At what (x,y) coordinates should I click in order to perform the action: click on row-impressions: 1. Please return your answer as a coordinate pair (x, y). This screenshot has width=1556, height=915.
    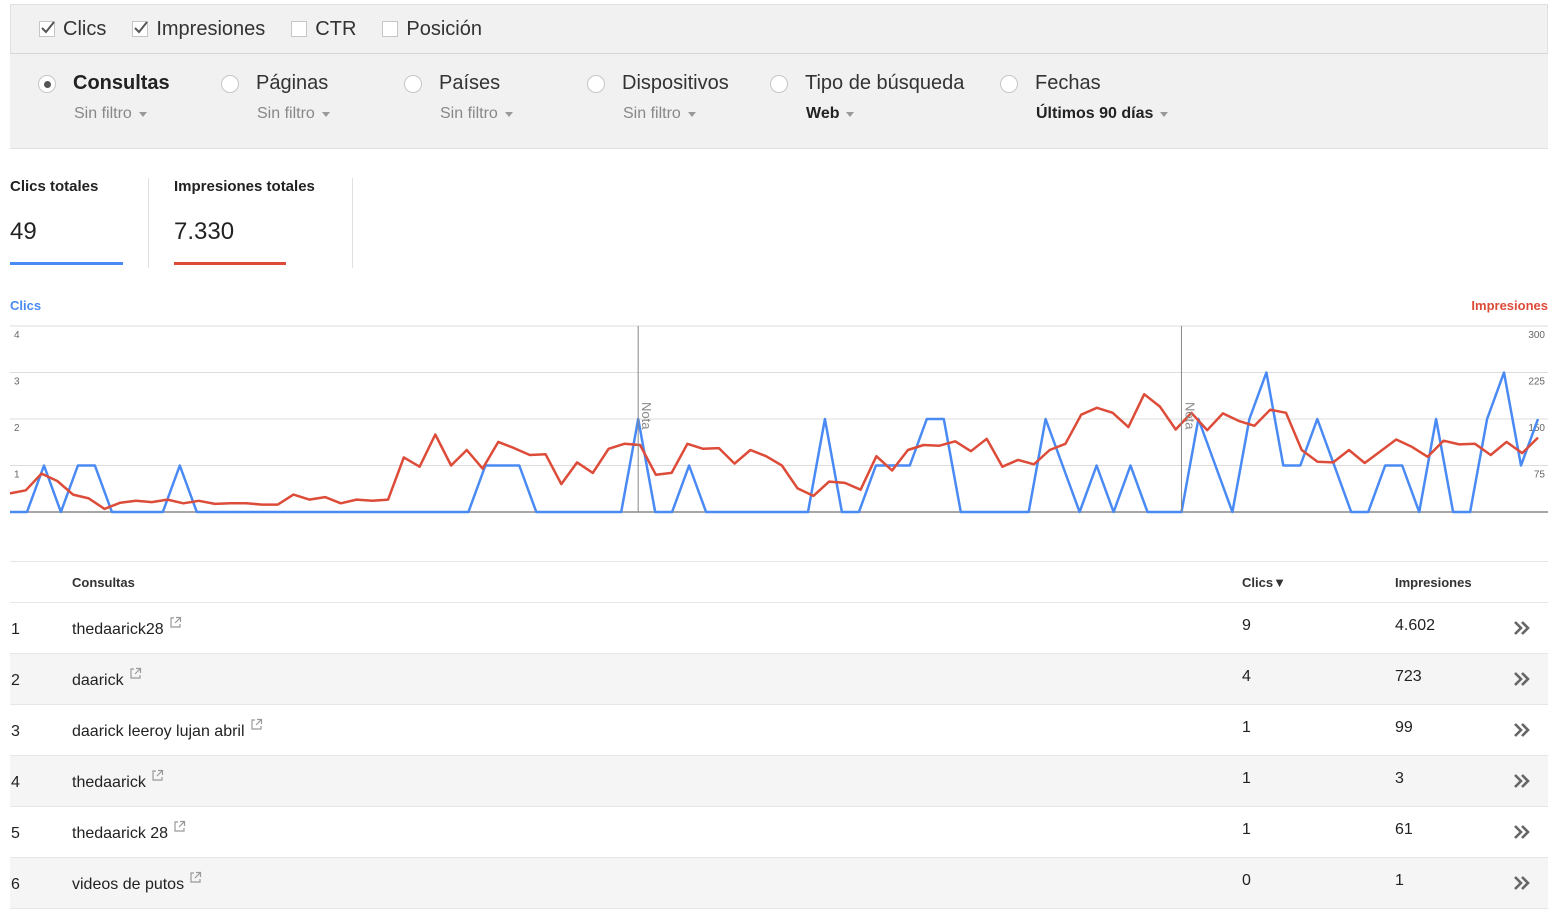
    Looking at the image, I should click on (1399, 880).